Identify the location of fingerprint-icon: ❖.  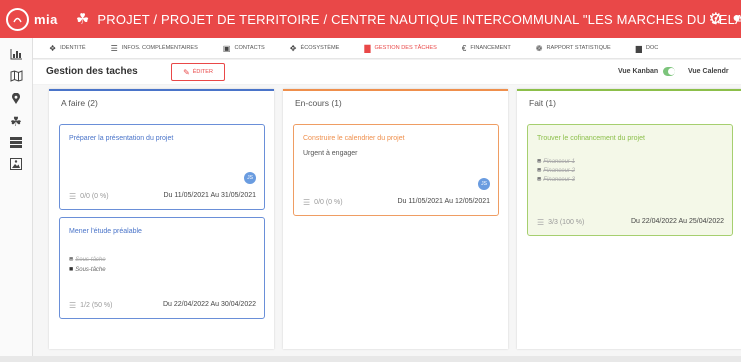
(53, 48).